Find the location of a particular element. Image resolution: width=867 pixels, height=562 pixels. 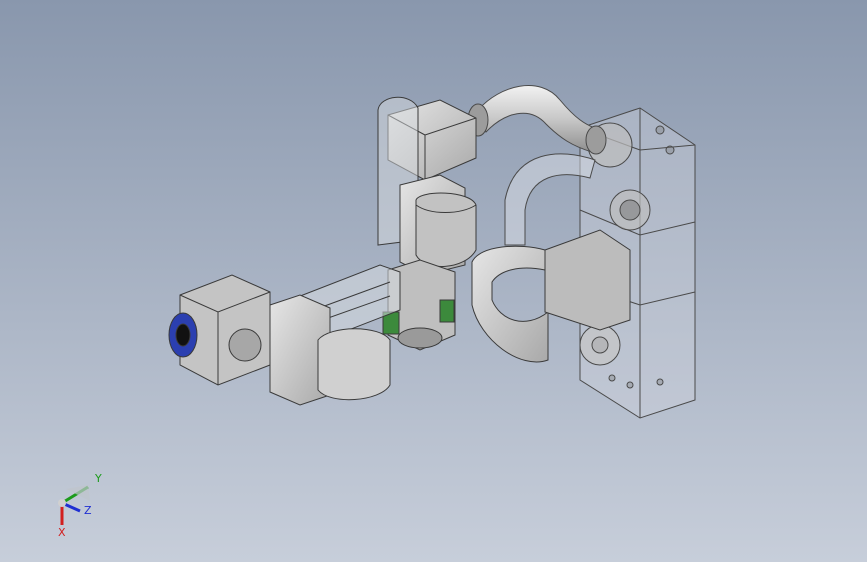

coordinate-triad: X Y Z is located at coordinates (80, 505).